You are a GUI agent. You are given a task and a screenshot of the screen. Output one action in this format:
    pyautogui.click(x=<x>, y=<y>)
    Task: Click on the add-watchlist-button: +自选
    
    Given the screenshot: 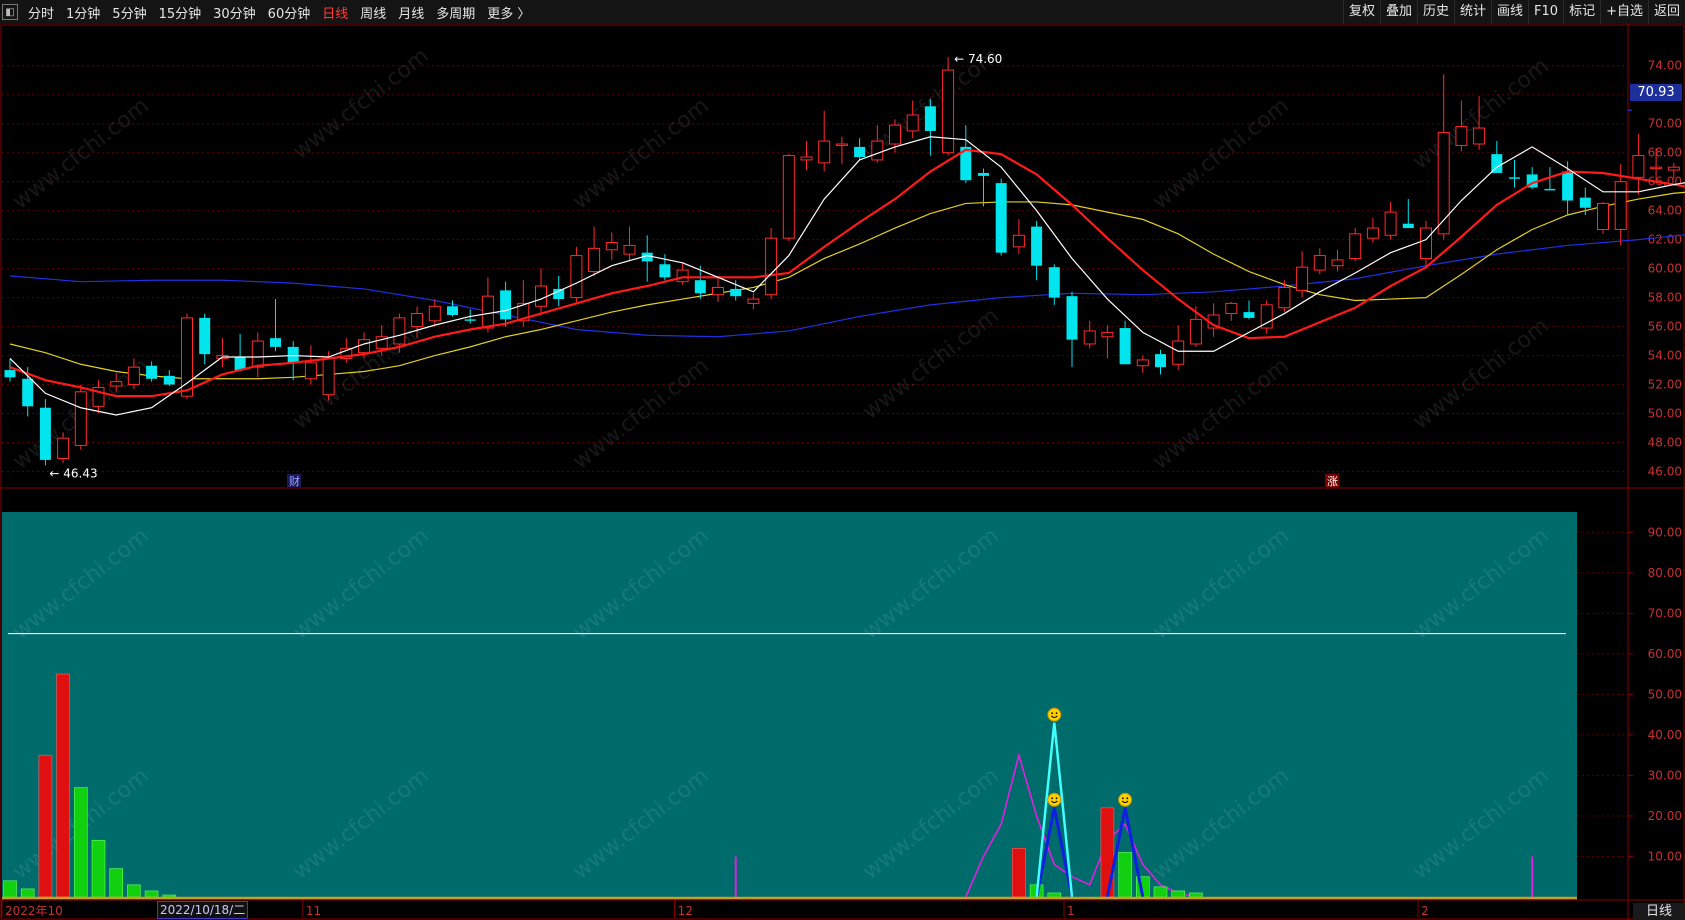 What is the action you would take?
    pyautogui.click(x=1624, y=12)
    